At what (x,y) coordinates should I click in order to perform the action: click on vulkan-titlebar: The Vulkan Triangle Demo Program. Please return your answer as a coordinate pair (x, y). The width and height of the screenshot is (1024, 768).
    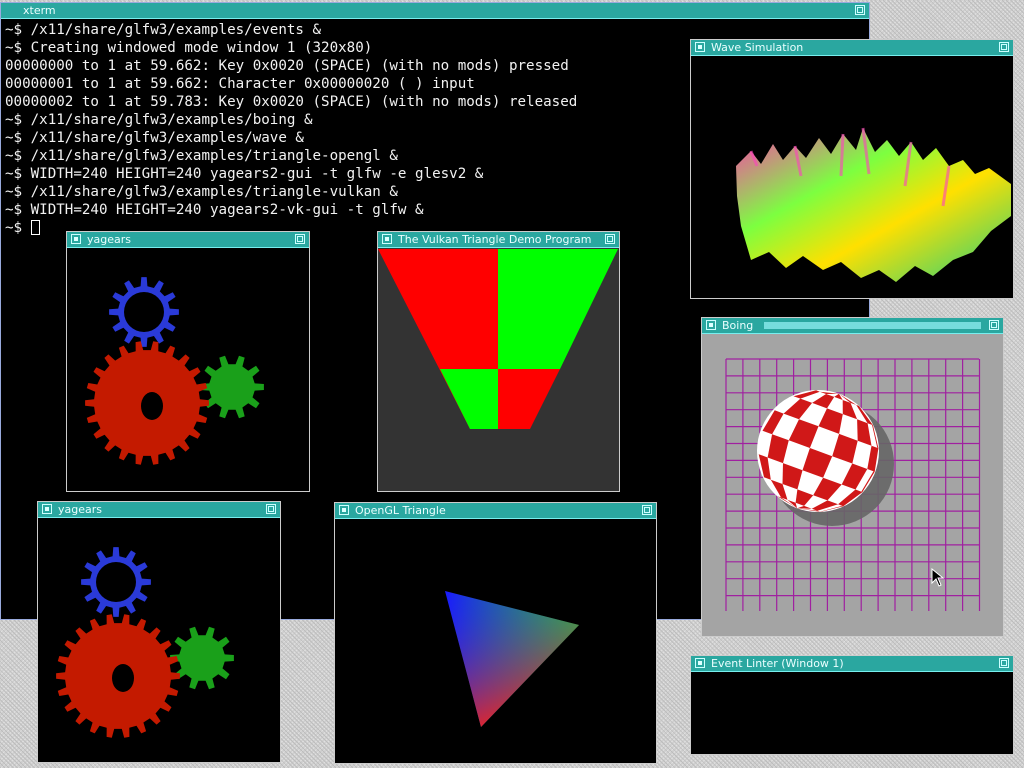
    Looking at the image, I should click on (498, 240).